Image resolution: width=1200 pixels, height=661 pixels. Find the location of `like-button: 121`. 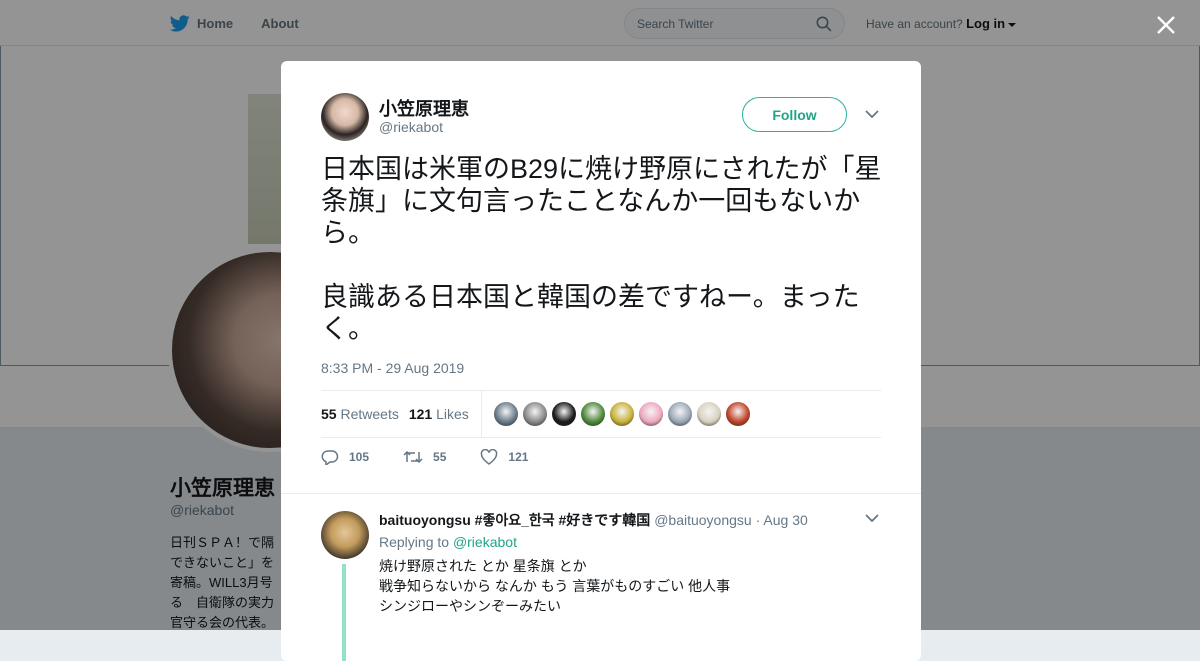

like-button: 121 is located at coordinates (504, 457).